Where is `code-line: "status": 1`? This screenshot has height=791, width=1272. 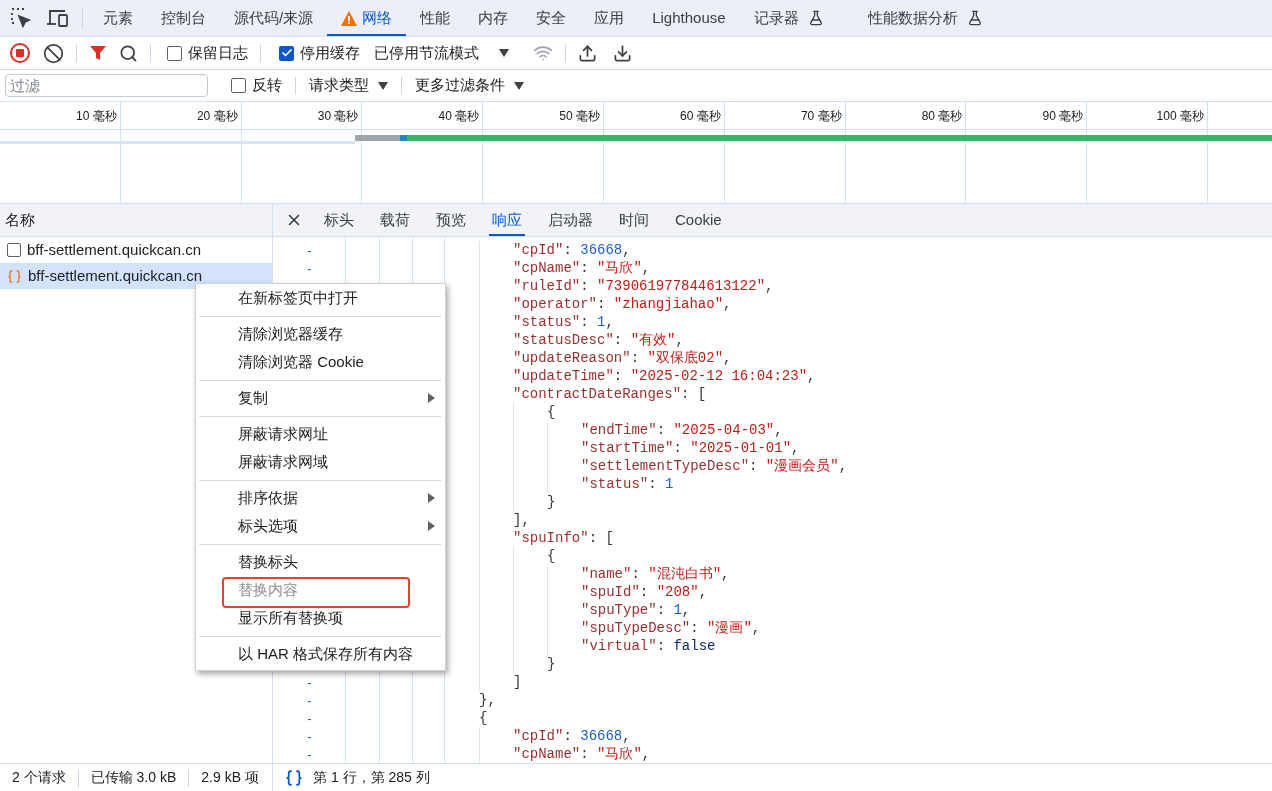 code-line: "status": 1 is located at coordinates (627, 484).